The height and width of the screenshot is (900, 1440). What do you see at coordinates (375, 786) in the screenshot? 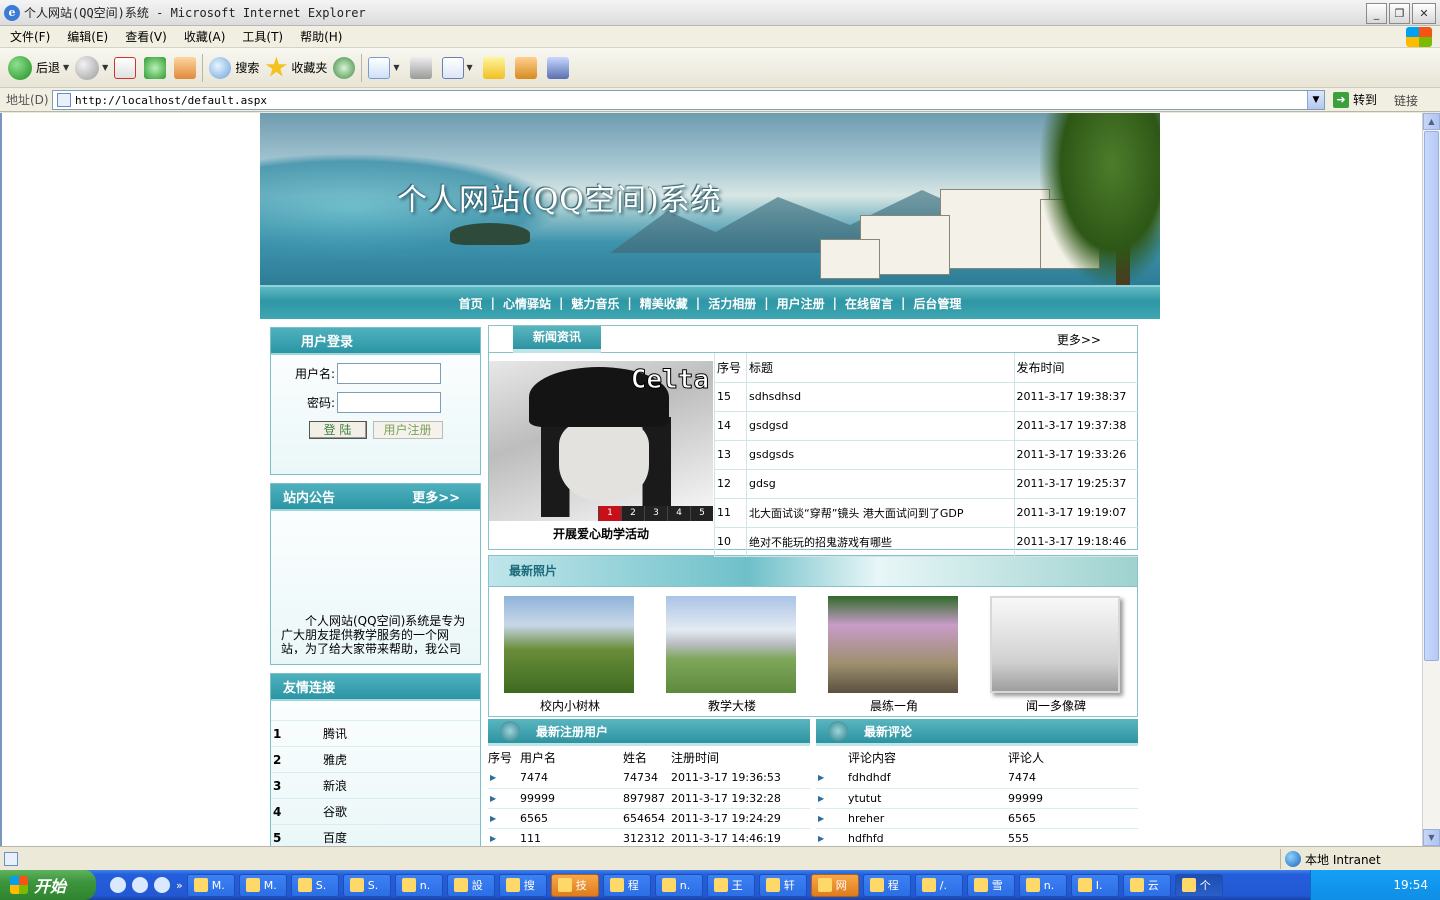
I see `friend-link-row: 3 新浪` at bounding box center [375, 786].